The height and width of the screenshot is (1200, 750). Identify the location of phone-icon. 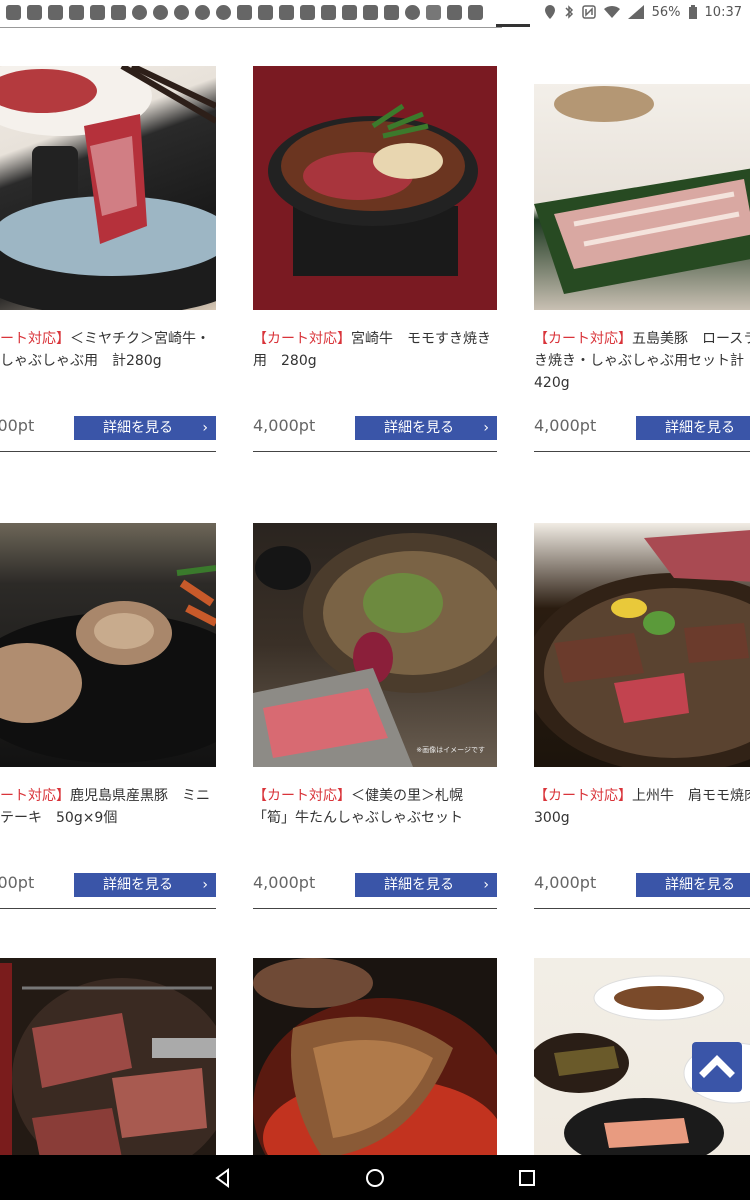
(349, 12).